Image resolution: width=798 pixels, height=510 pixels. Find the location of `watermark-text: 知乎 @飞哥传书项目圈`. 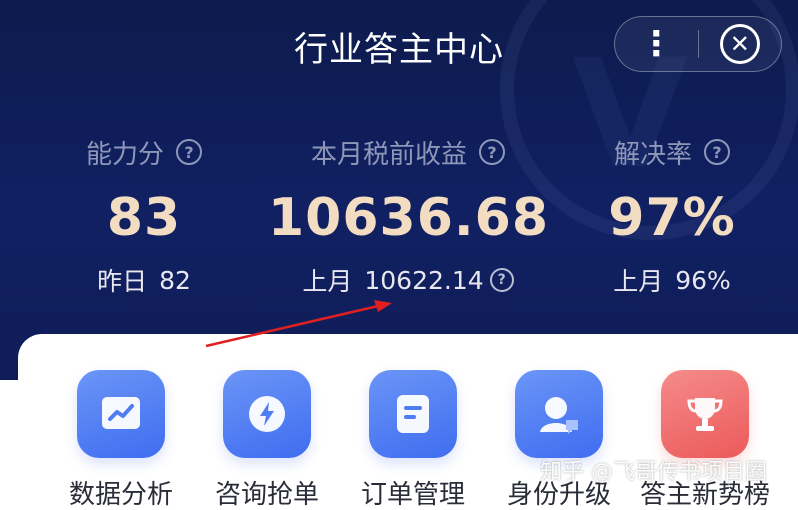

watermark-text: 知乎 @飞哥传书项目圈 is located at coordinates (653, 472).